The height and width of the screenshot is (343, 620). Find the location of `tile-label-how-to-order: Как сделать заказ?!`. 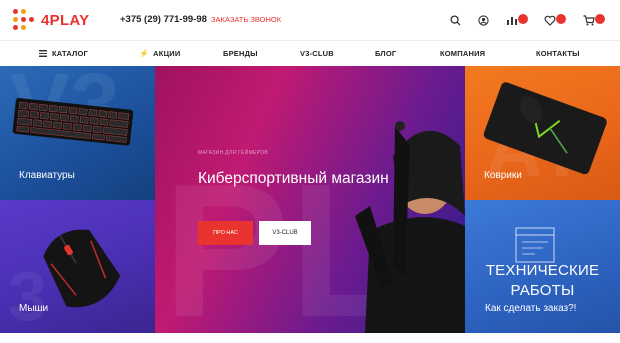

tile-label-how-to-order: Как сделать заказ?! is located at coordinates (531, 308).